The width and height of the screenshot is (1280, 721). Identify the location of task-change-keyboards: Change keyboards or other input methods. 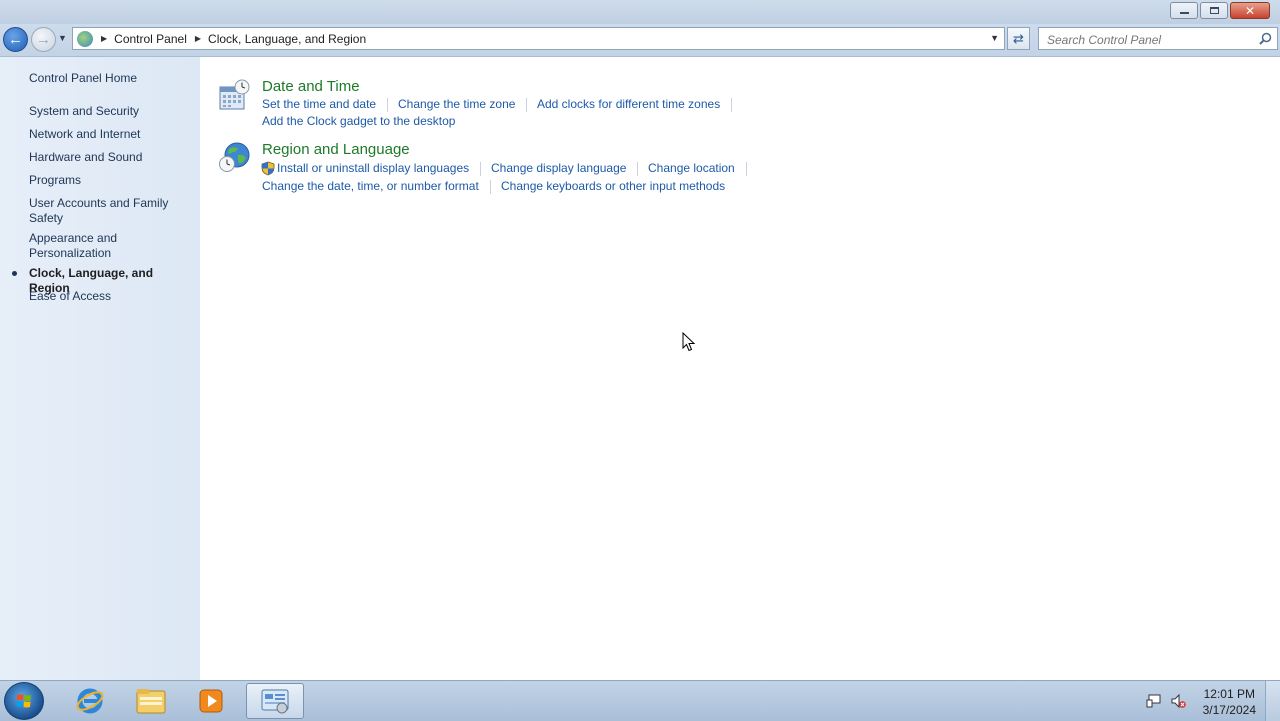
(613, 186).